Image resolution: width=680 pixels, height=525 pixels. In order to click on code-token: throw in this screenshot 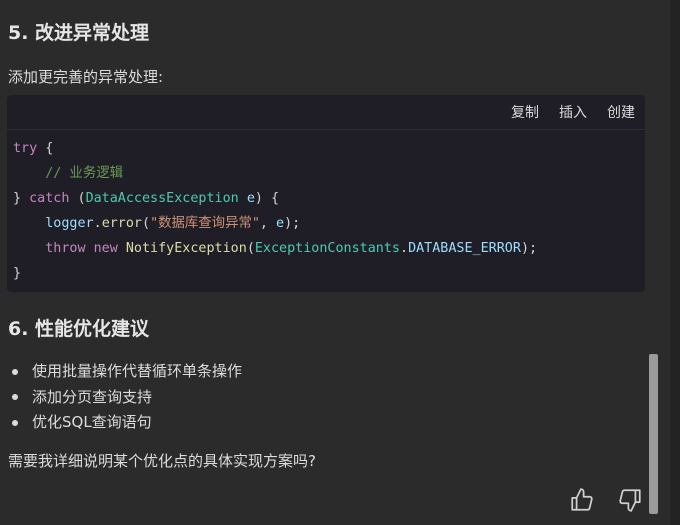, I will do `click(65, 248)`.